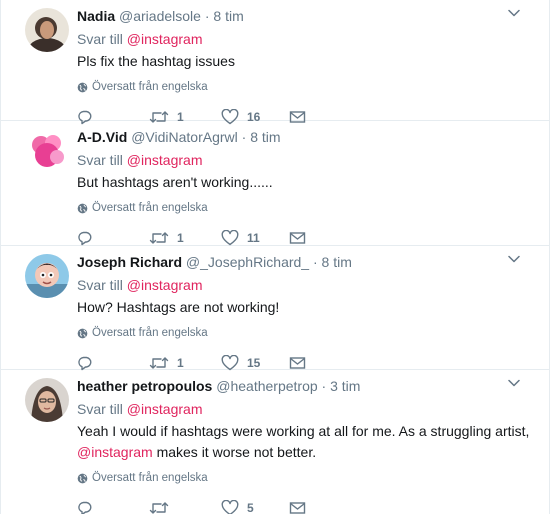  I want to click on user-handle: @ariadelsole, so click(160, 16).